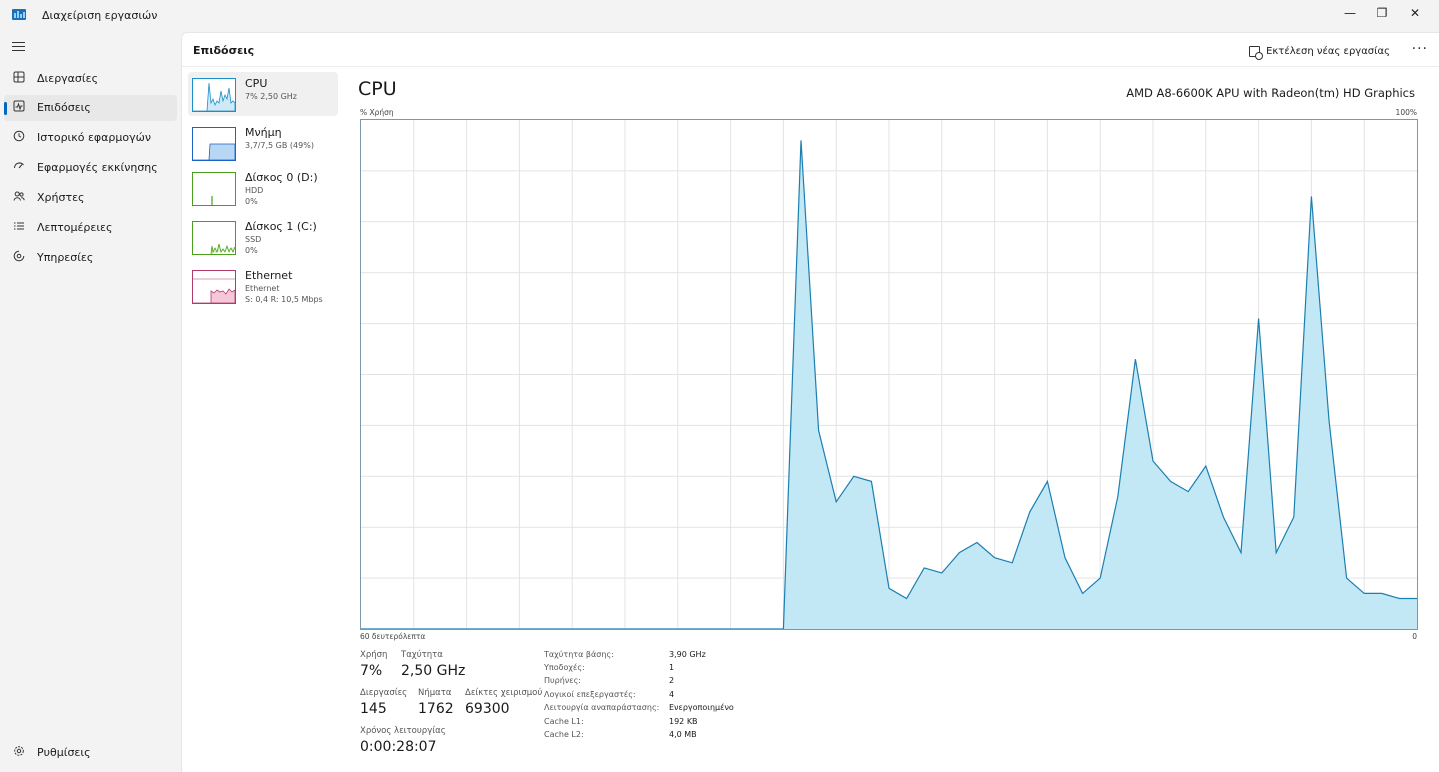 Image resolution: width=1439 pixels, height=772 pixels. Describe the element at coordinates (263, 237) in the screenshot. I see `device-item-disk-1: Δίσκος 1 (C:) SSD 0%` at that location.